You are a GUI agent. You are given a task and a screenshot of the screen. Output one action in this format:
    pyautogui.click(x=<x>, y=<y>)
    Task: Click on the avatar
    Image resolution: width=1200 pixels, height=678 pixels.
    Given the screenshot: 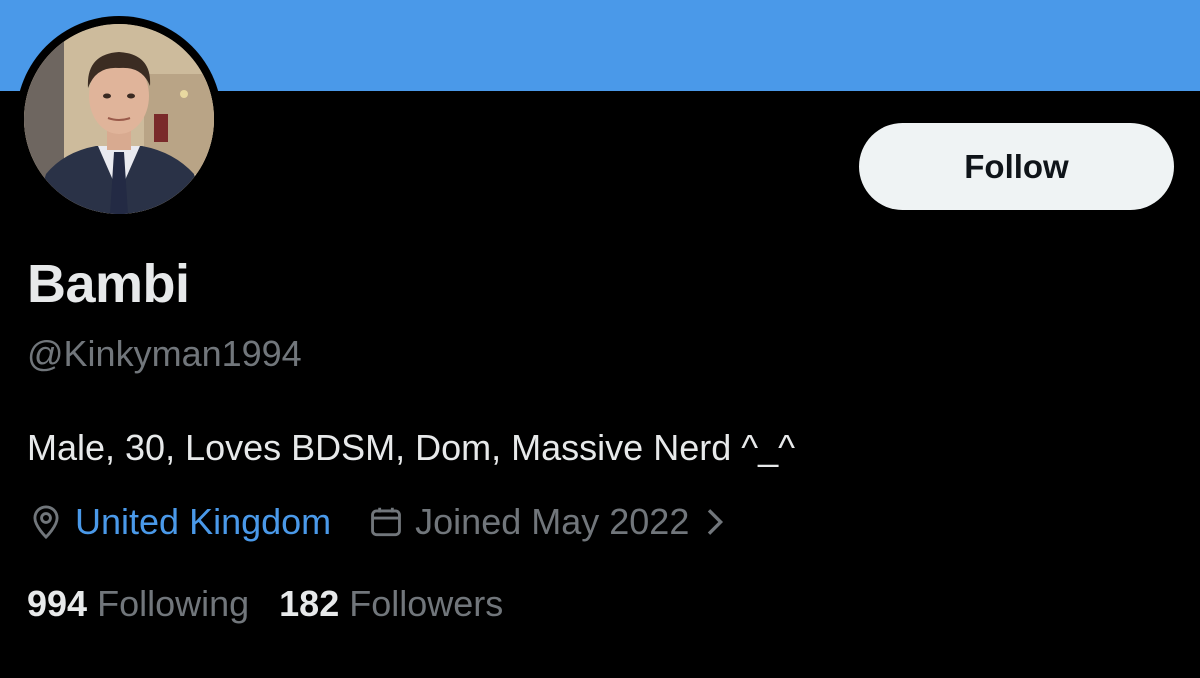 What is the action you would take?
    pyautogui.click(x=119, y=119)
    